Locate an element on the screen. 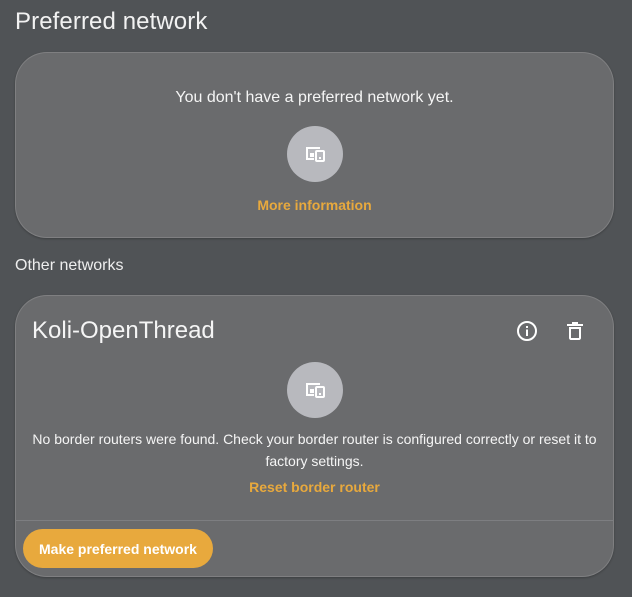 Image resolution: width=632 pixels, height=597 pixels. make-preferred-network-button: Make preferred network is located at coordinates (118, 548).